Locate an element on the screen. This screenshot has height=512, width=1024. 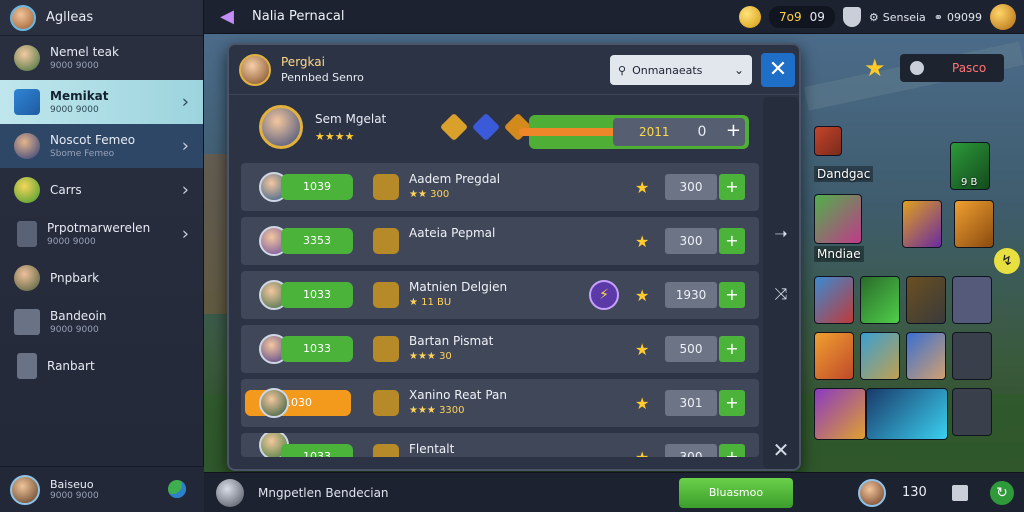
confirm-button: Bluasmoo is located at coordinates (736, 493).